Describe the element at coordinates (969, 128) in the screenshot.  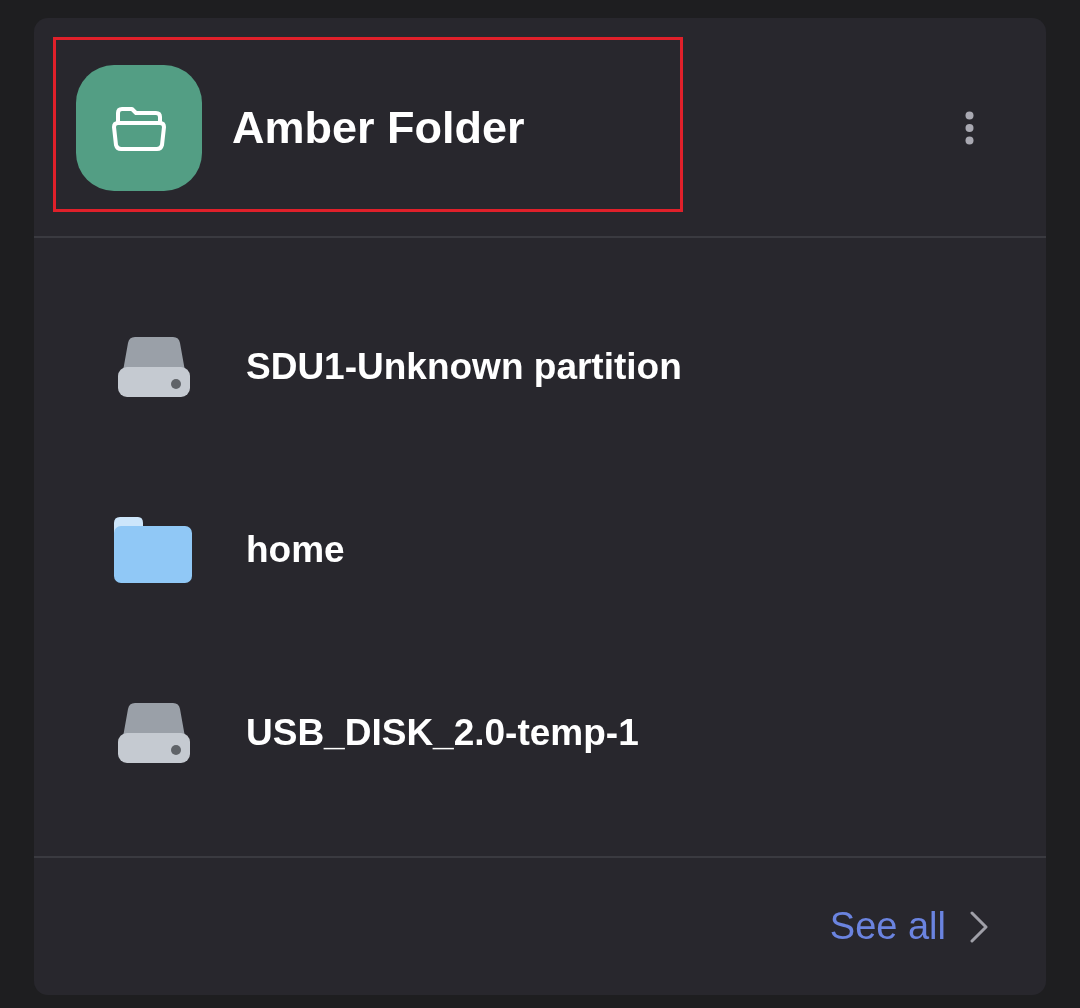
I see `more-options-icon` at that location.